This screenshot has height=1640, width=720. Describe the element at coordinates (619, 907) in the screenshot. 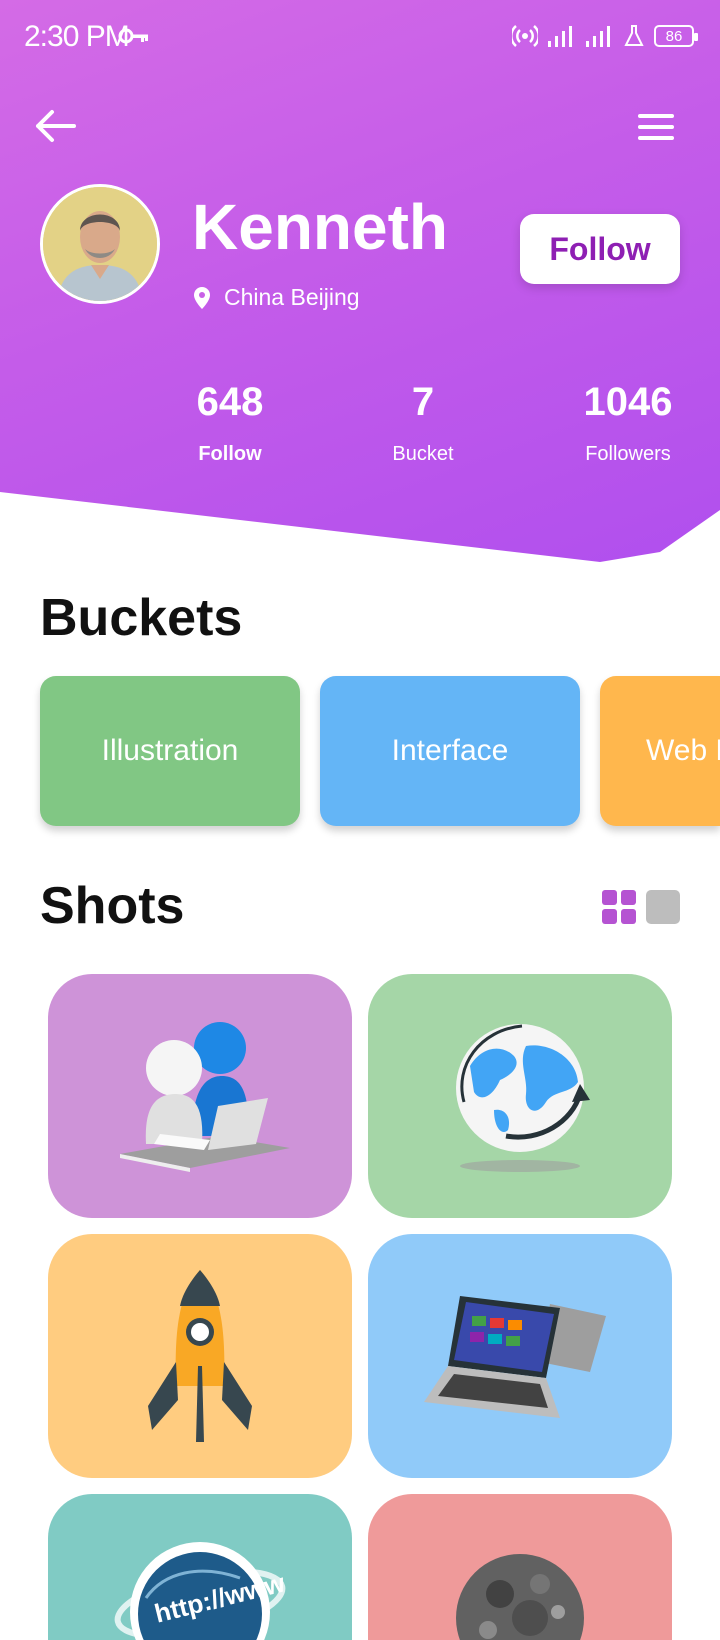

I see `grid-view-icon` at that location.